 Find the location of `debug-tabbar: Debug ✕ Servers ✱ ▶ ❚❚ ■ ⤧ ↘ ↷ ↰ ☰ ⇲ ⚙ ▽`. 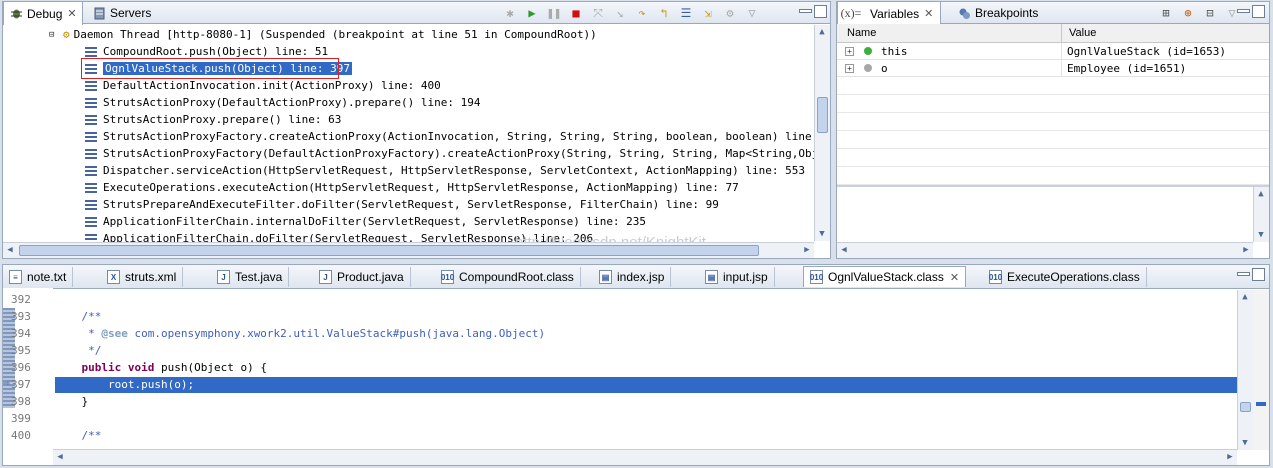

debug-tabbar: Debug ✕ Servers ✱ ▶ ❚❚ ■ ⤧ ↘ ↷ ↰ ☰ ⇲ ⚙ ▽ is located at coordinates (416, 13).